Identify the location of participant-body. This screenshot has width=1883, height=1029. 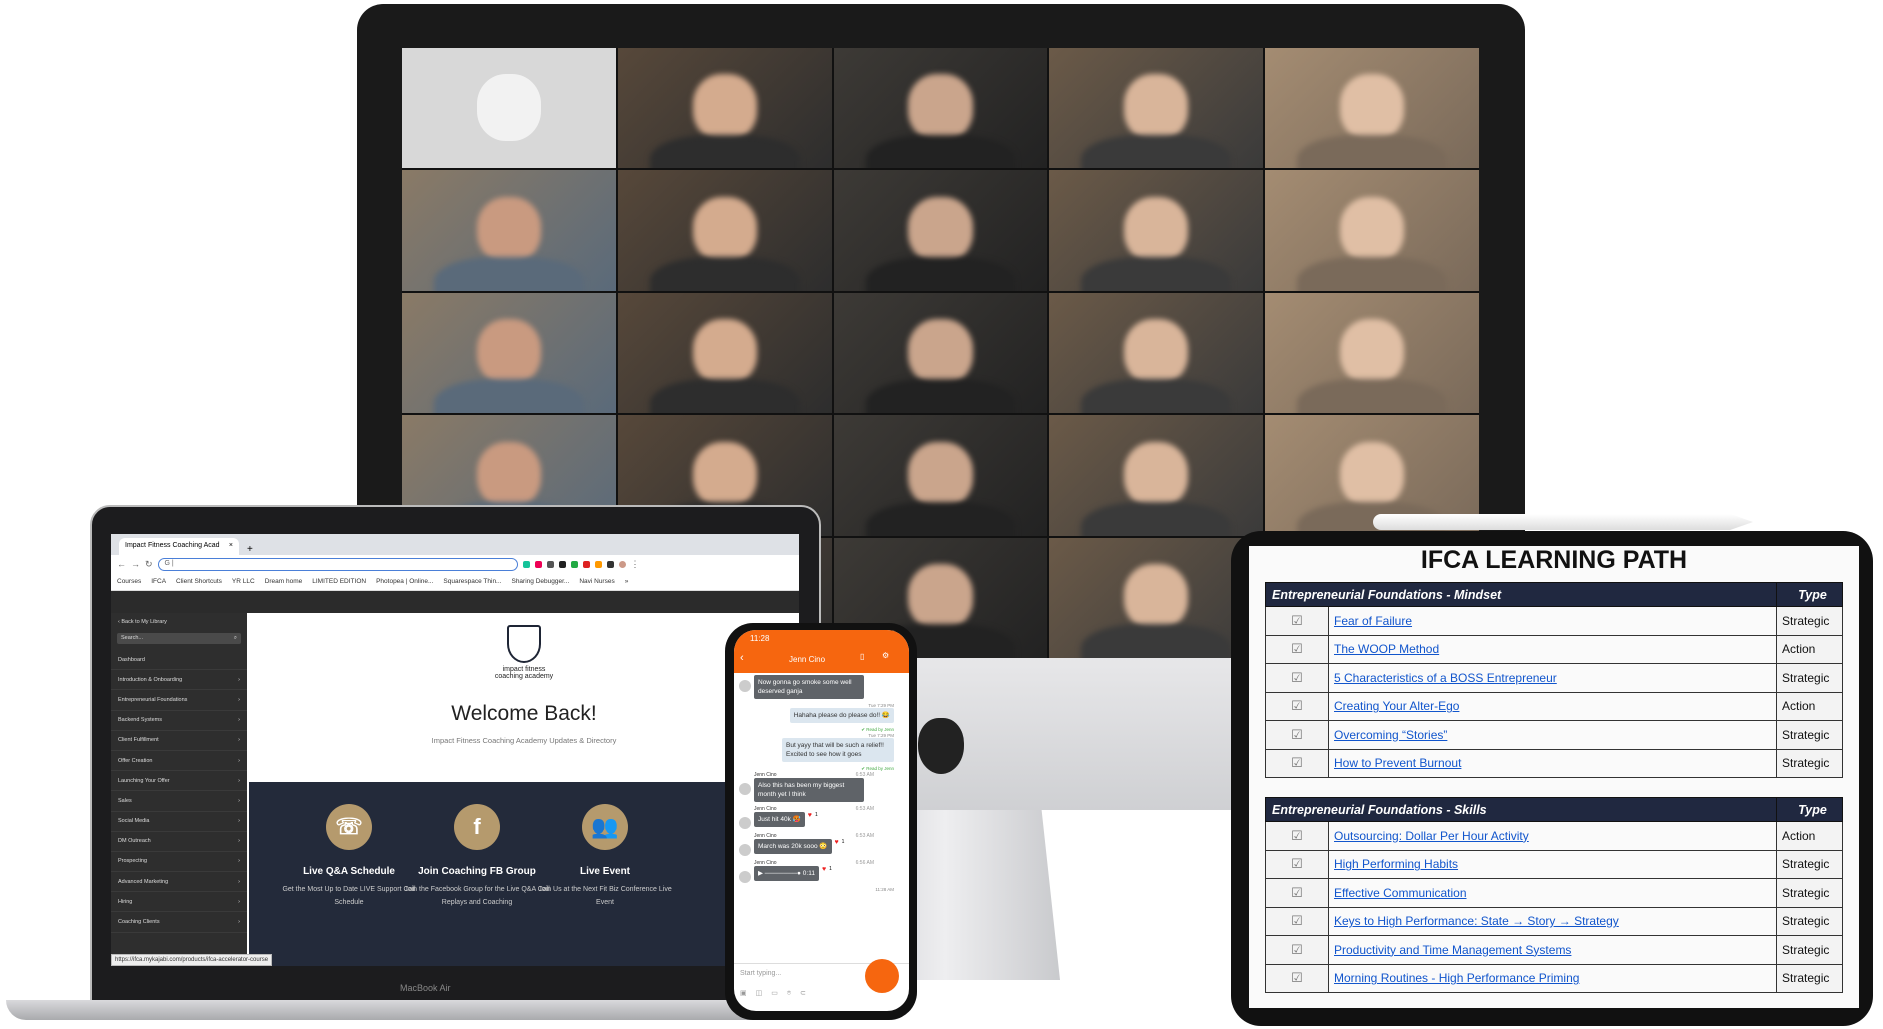
(724, 274).